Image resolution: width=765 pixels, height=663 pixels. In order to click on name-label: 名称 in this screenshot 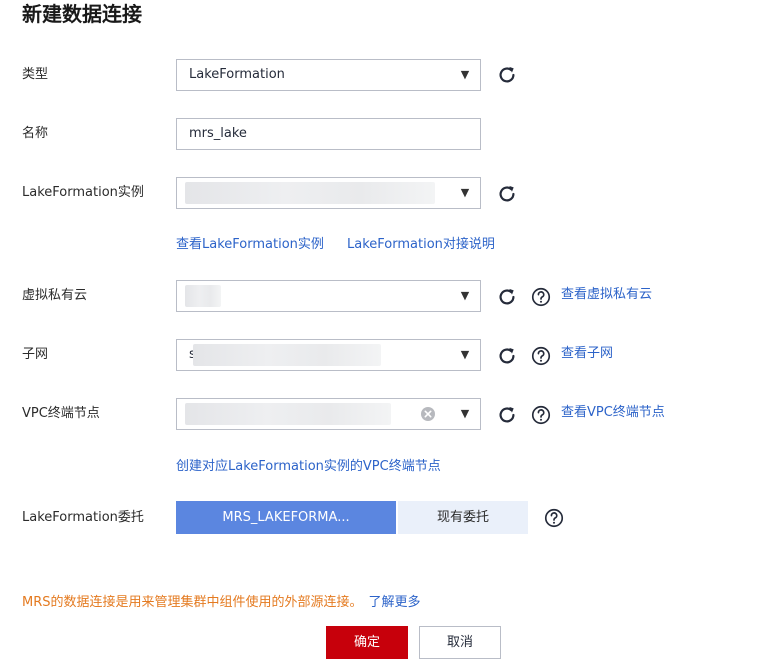, I will do `click(35, 133)`.